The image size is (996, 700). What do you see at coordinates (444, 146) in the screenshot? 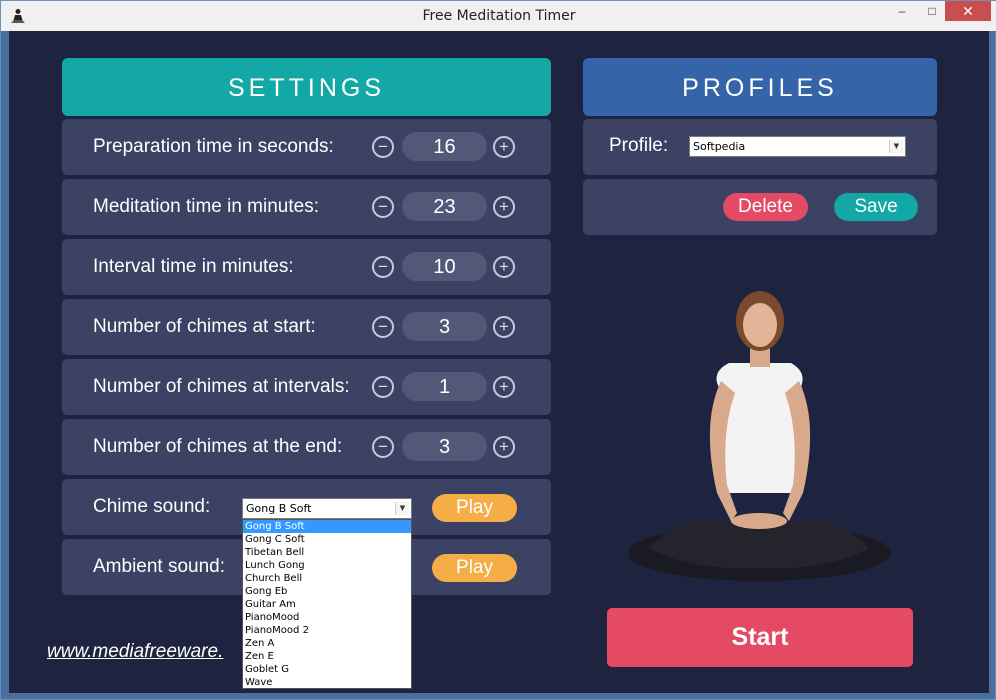
I see `preparation-time-value: 16` at bounding box center [444, 146].